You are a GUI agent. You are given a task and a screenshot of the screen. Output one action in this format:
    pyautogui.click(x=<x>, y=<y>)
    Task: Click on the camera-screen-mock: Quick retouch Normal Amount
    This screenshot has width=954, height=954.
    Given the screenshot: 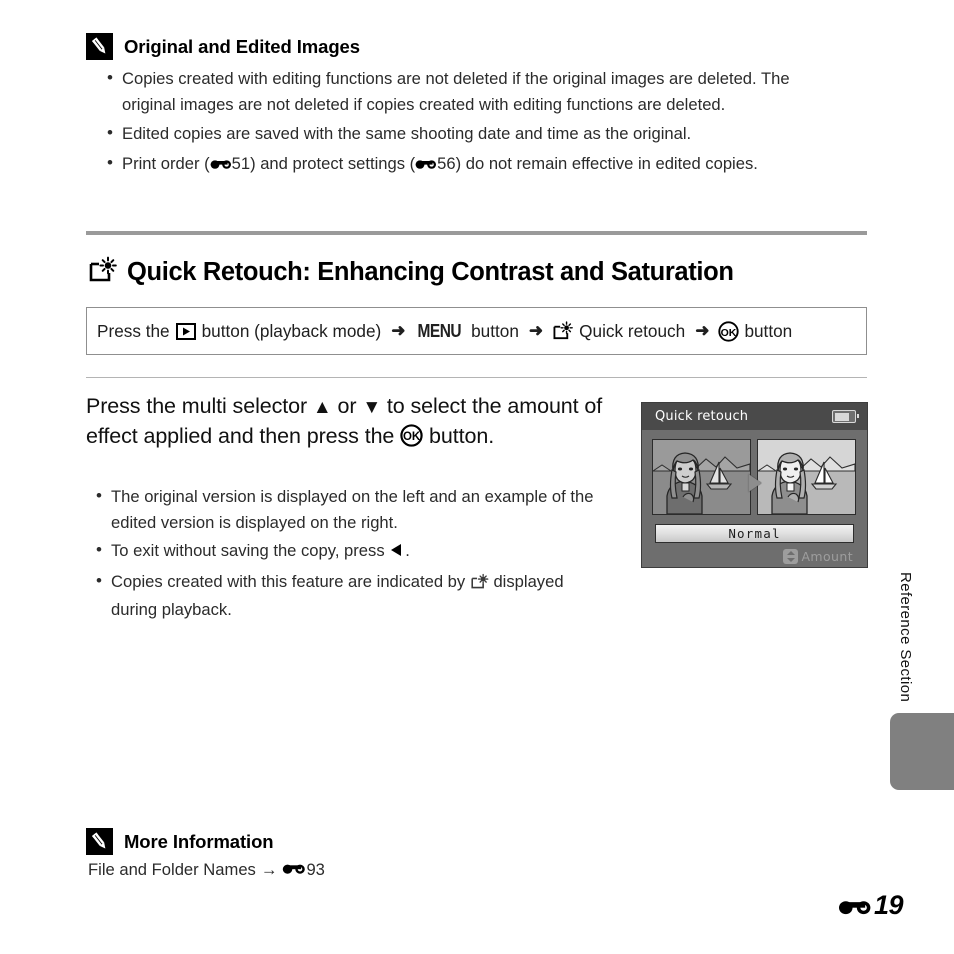 What is the action you would take?
    pyautogui.click(x=754, y=485)
    